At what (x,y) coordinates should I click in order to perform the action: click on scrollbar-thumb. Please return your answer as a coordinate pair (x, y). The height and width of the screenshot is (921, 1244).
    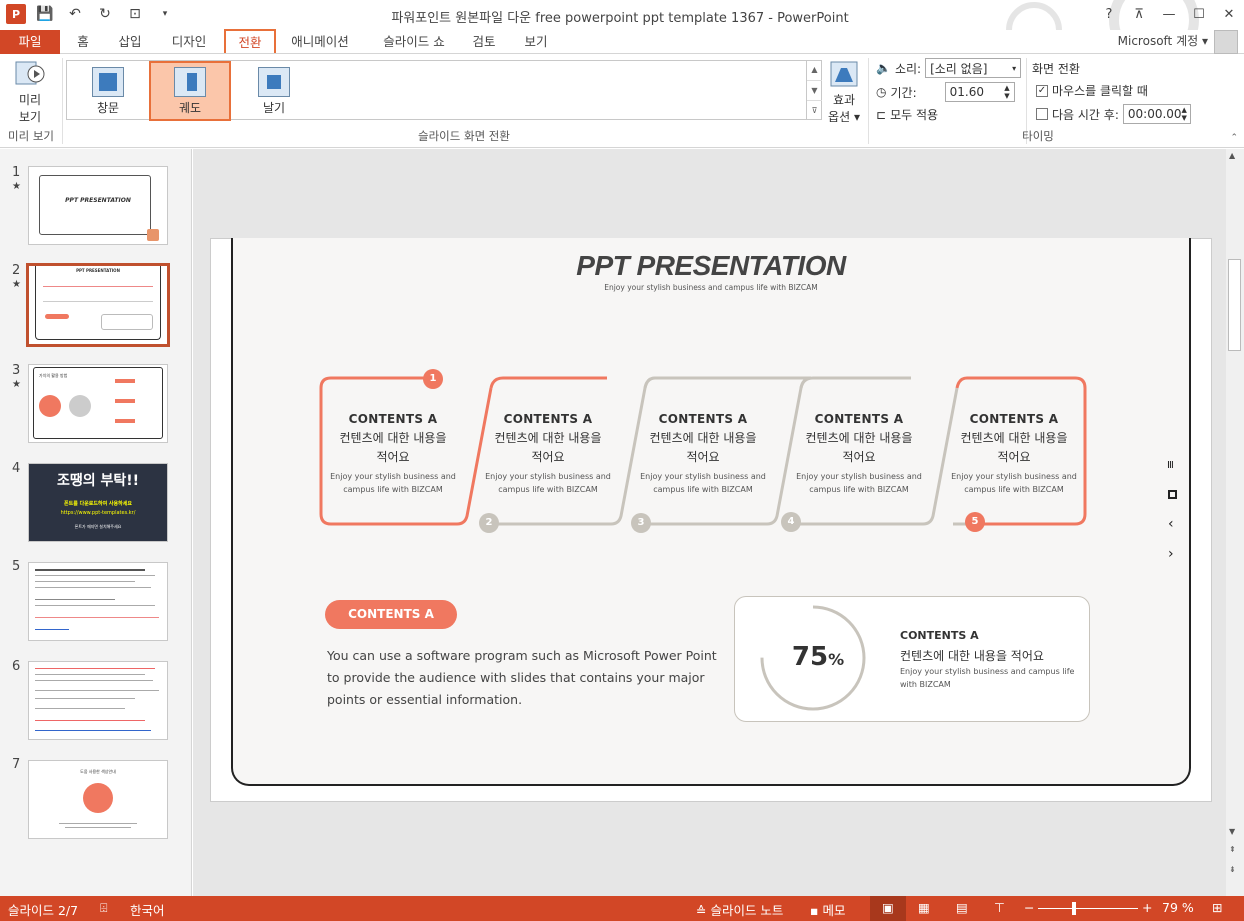
    Looking at the image, I should click on (1234, 305).